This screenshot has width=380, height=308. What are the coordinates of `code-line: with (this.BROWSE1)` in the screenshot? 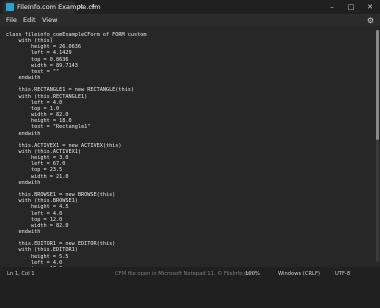 It's located at (41, 201).